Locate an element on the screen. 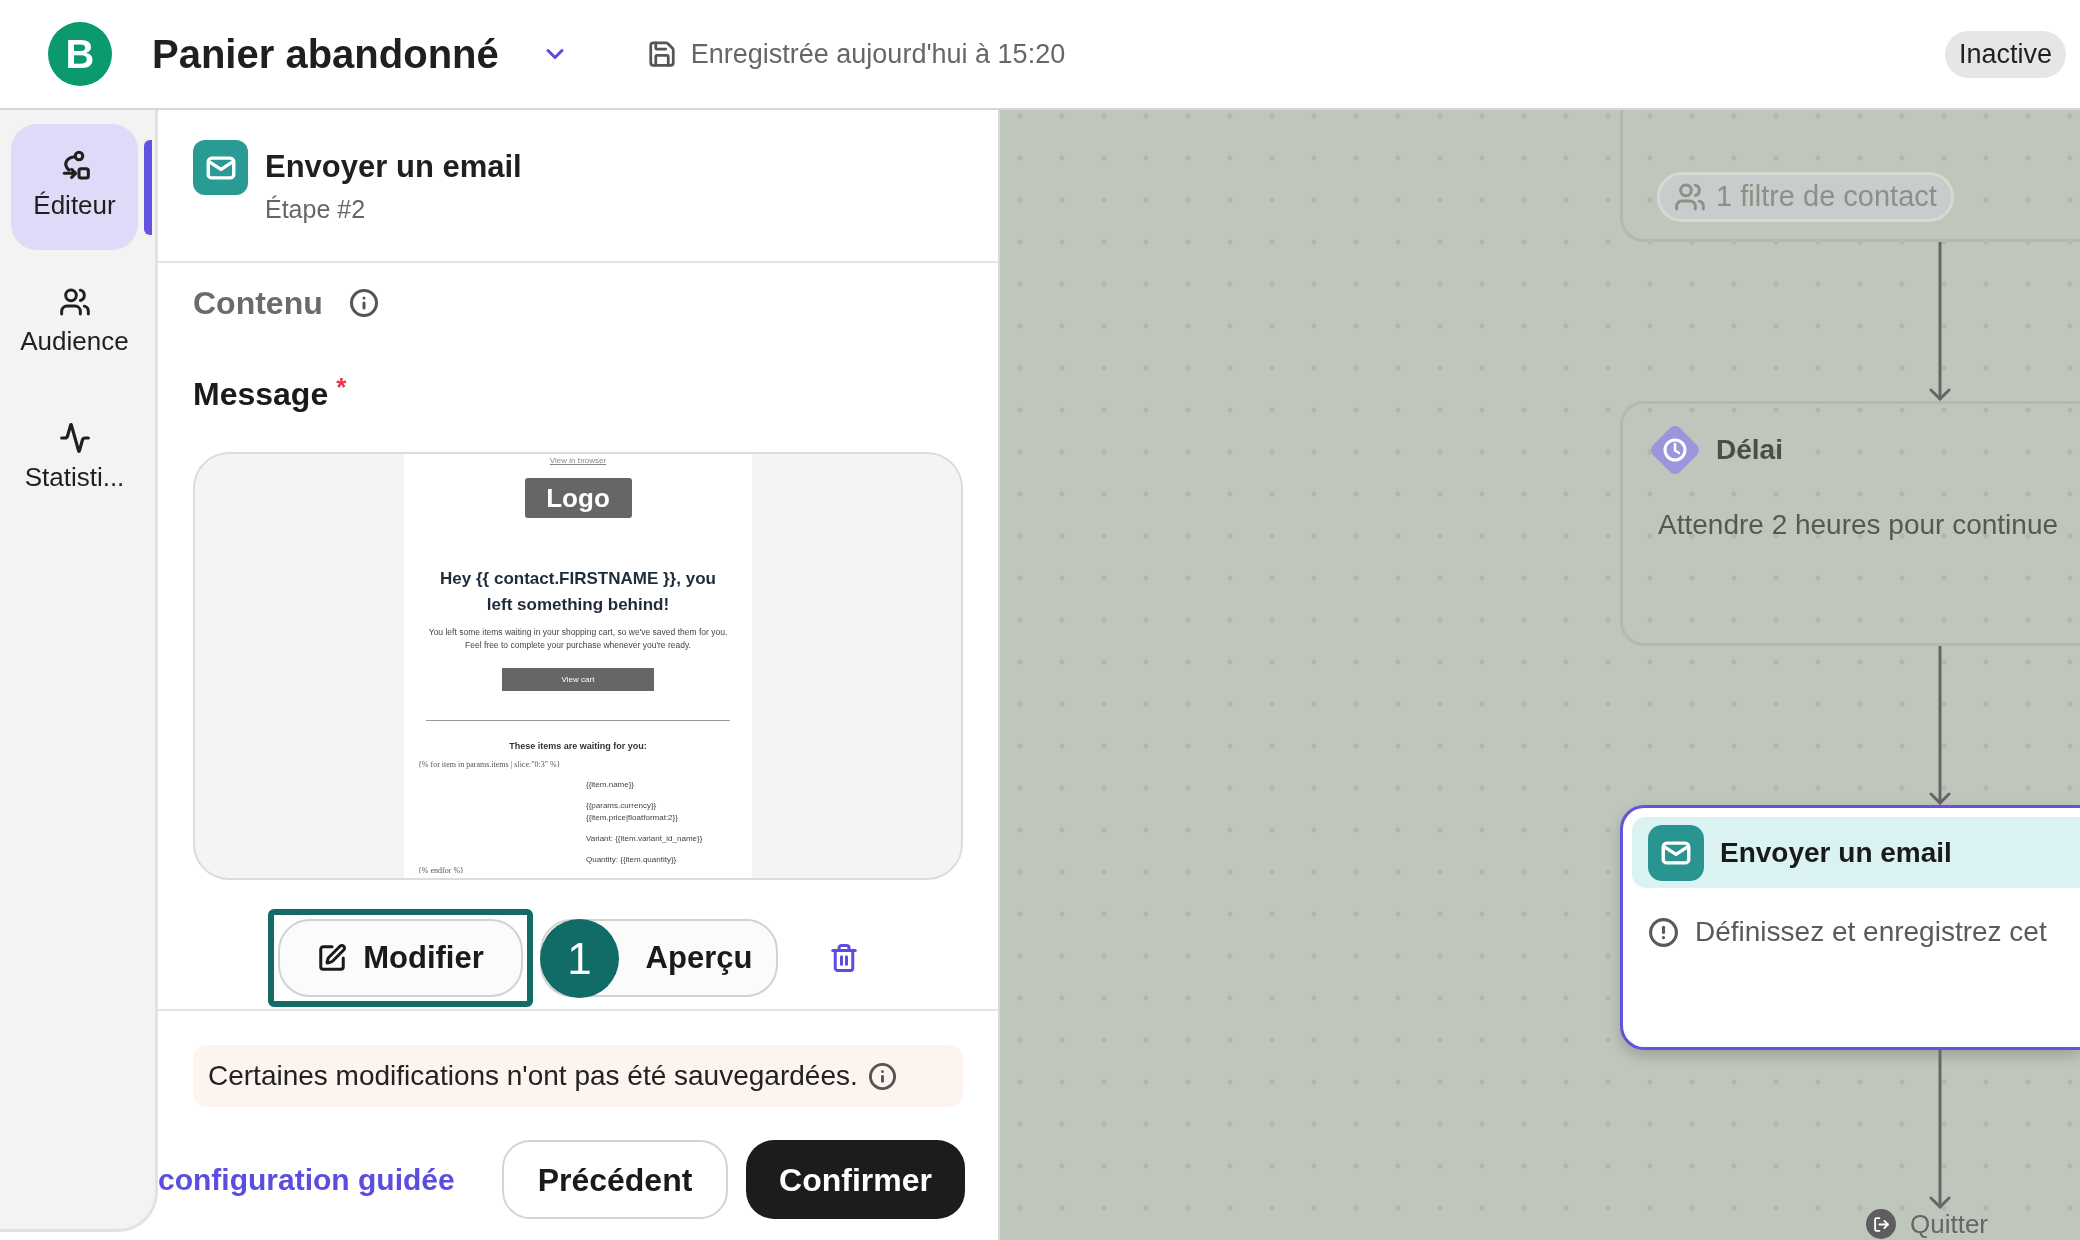 The image size is (2080, 1240). node-title: Envoyer un email is located at coordinates (1836, 852).